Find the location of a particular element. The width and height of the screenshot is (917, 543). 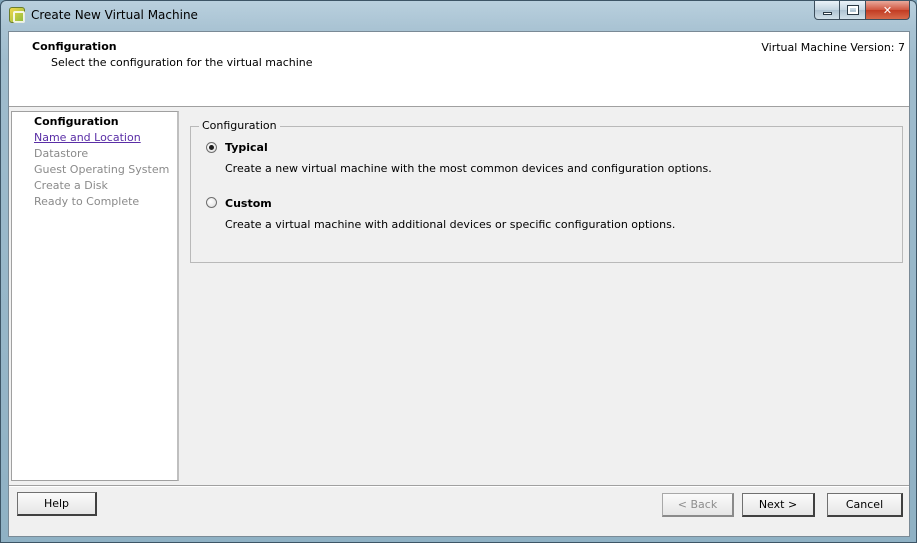

minimize-button is located at coordinates (827, 10).